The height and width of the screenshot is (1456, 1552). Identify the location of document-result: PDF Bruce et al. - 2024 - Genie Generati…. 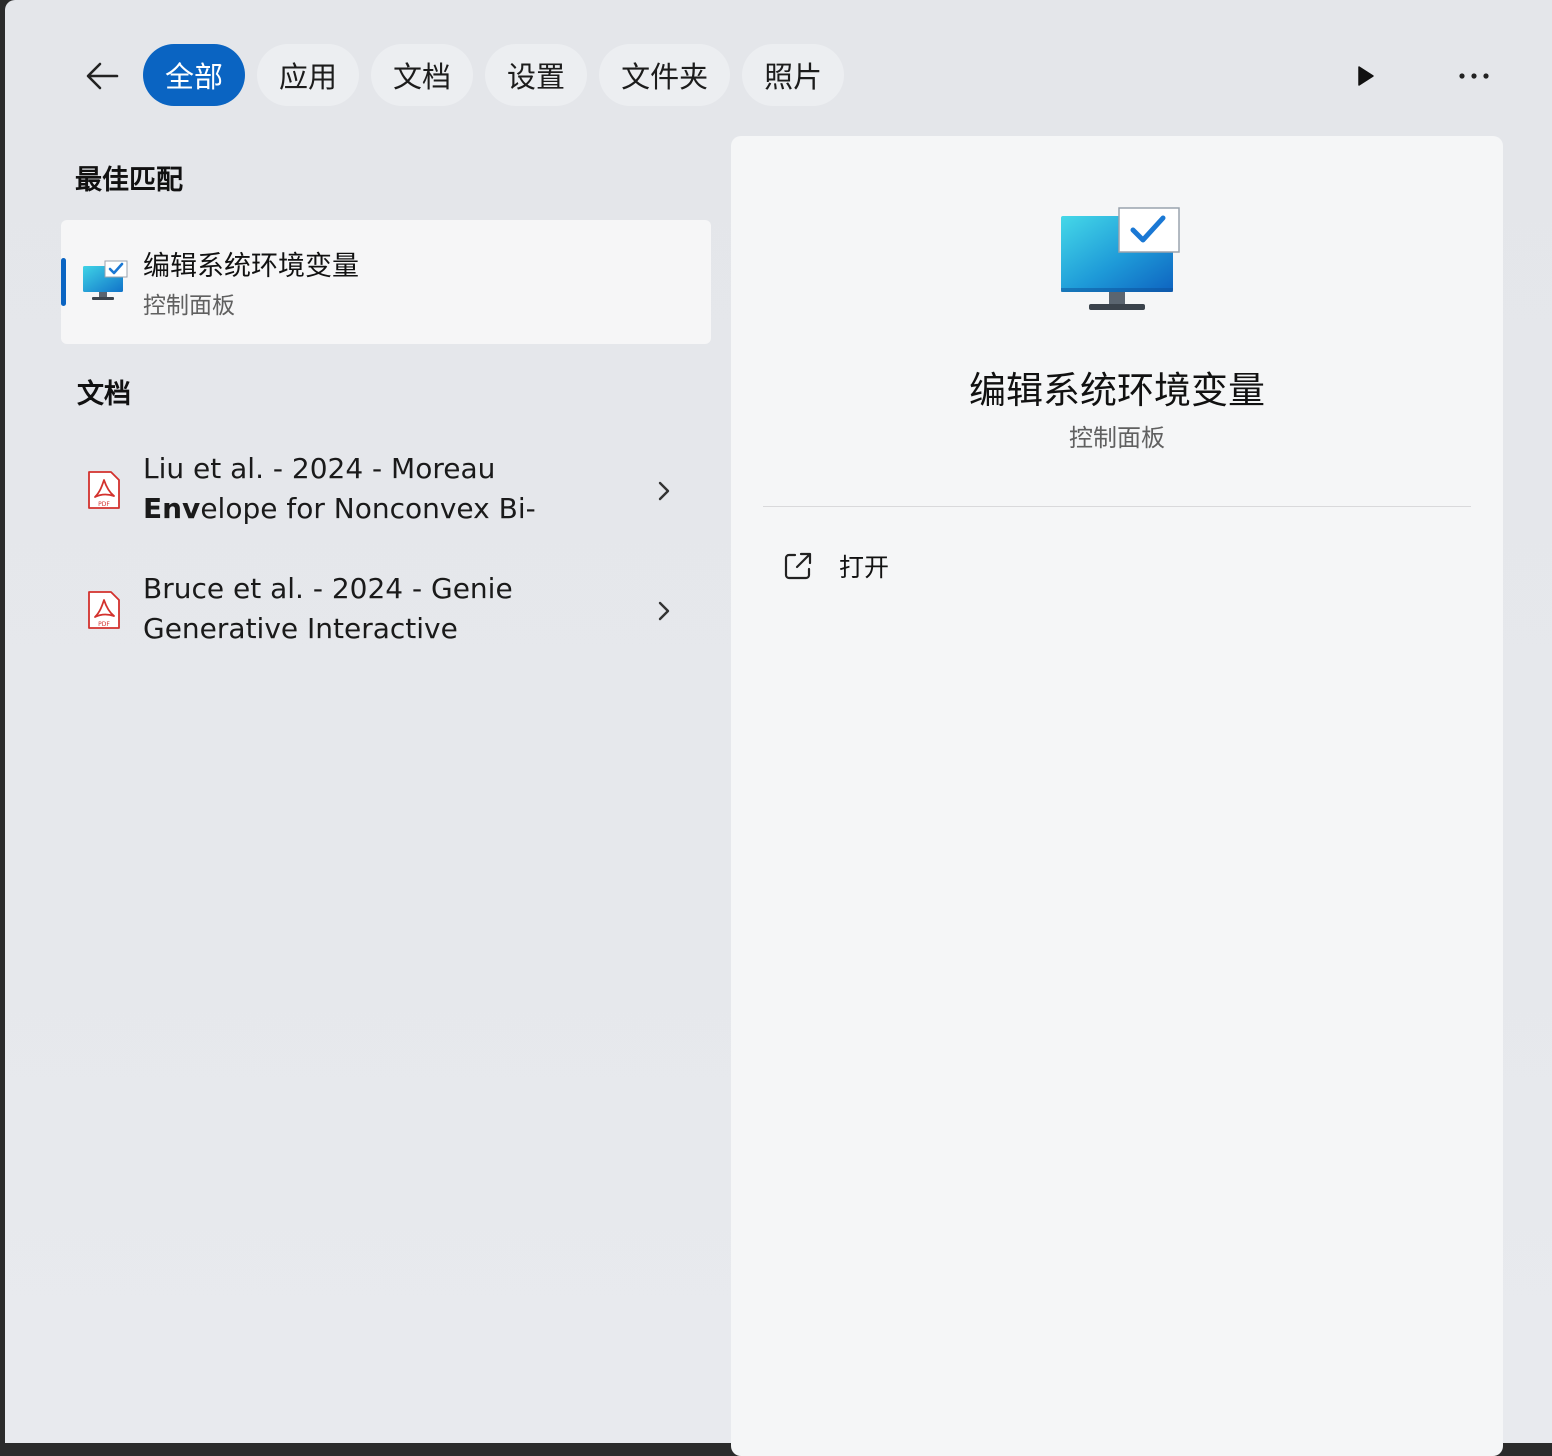
(386, 612).